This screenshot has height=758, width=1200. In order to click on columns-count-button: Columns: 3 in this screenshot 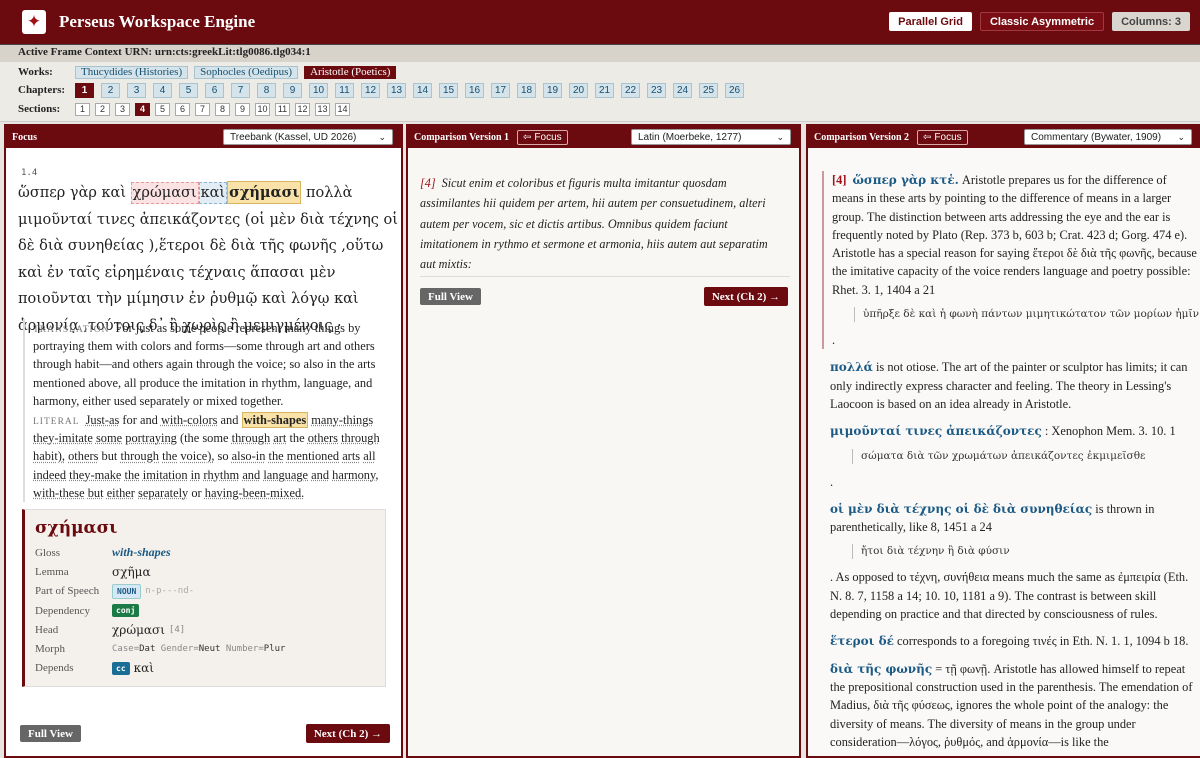, I will do `click(1151, 21)`.